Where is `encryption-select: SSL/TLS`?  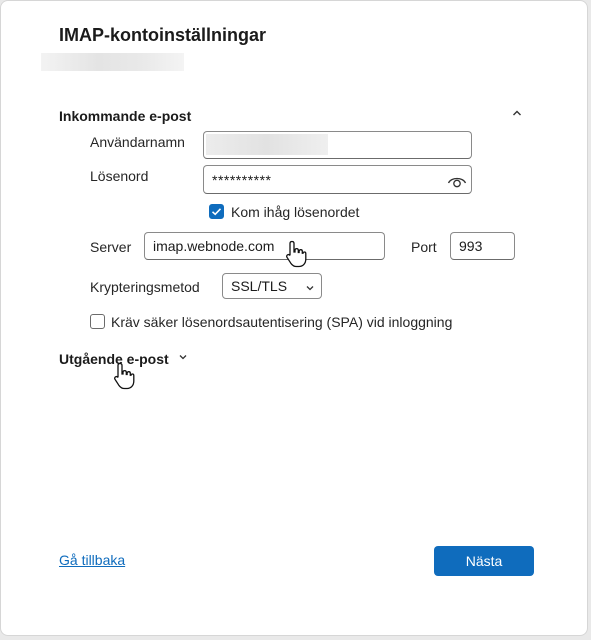
encryption-select: SSL/TLS is located at coordinates (272, 286).